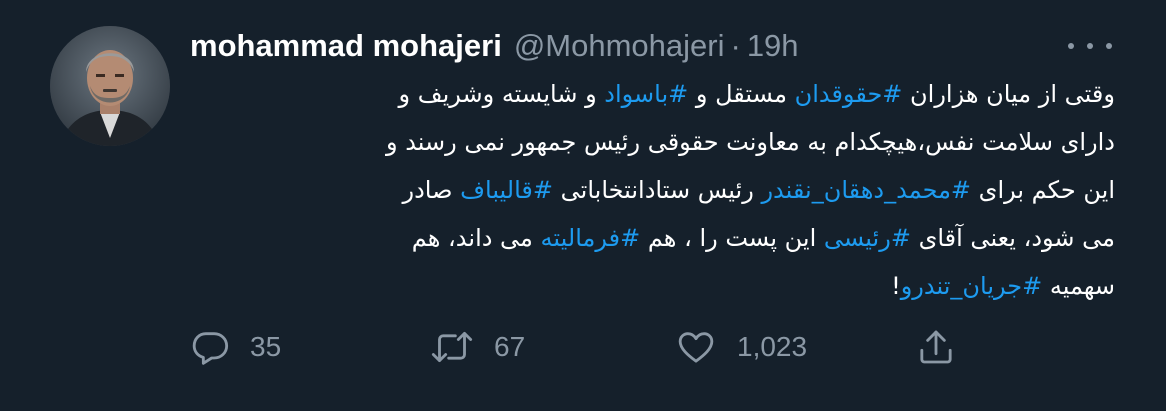 The image size is (1166, 411). Describe the element at coordinates (1012, 238) in the screenshot. I see `tweet-text-segment: می شود، یعنی آقای` at that location.